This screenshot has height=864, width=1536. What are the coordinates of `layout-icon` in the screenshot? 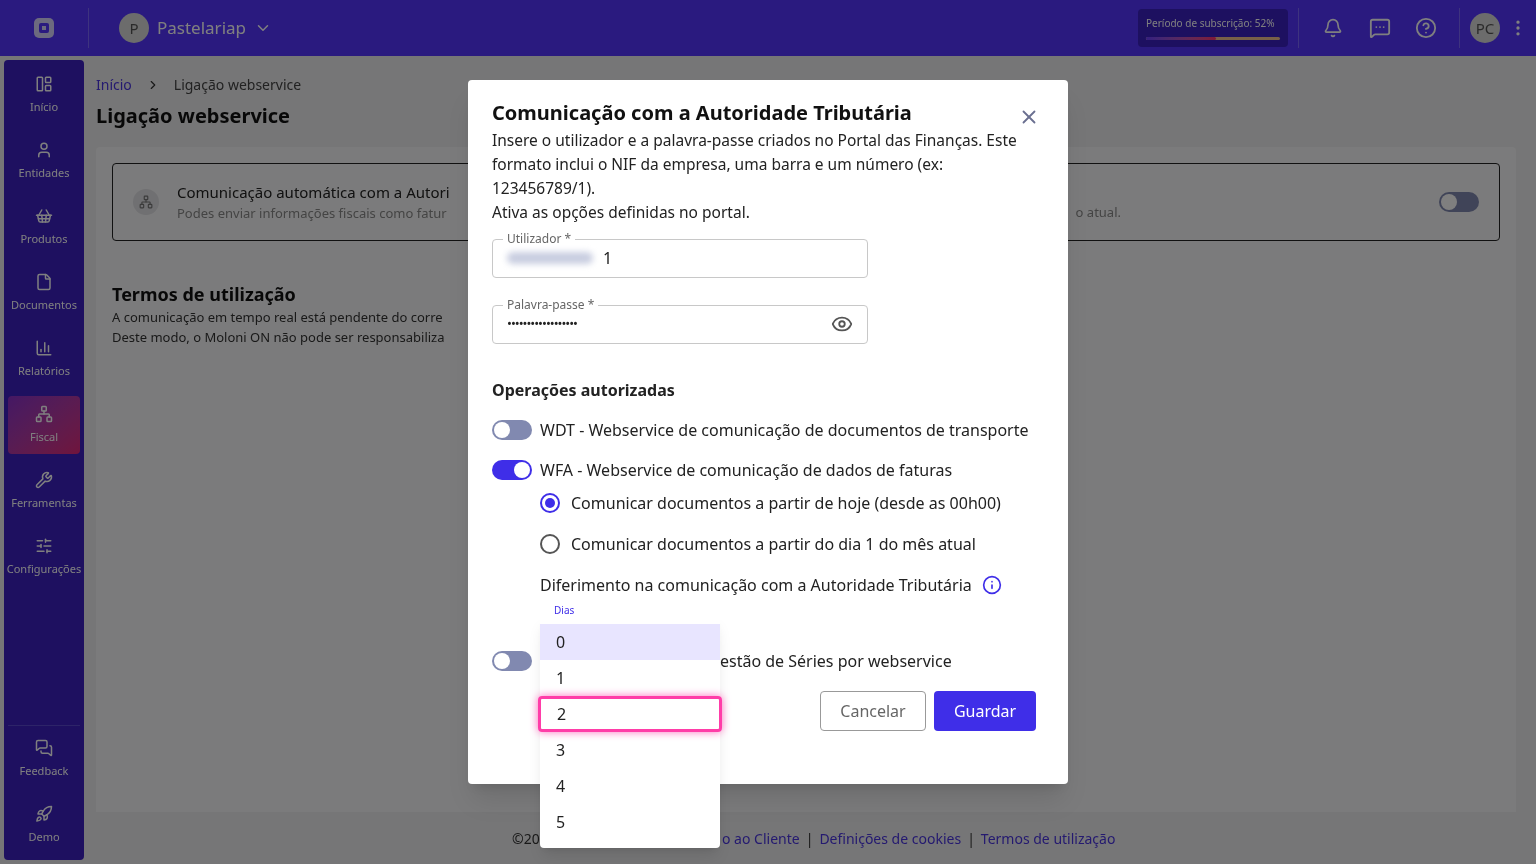 It's located at (44, 83).